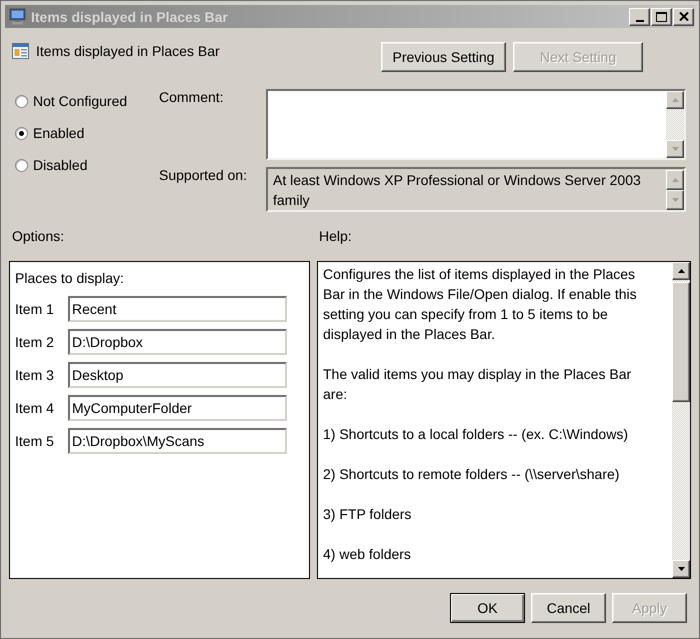 This screenshot has width=700, height=639. What do you see at coordinates (487, 608) in the screenshot?
I see `dialog-button: OK` at bounding box center [487, 608].